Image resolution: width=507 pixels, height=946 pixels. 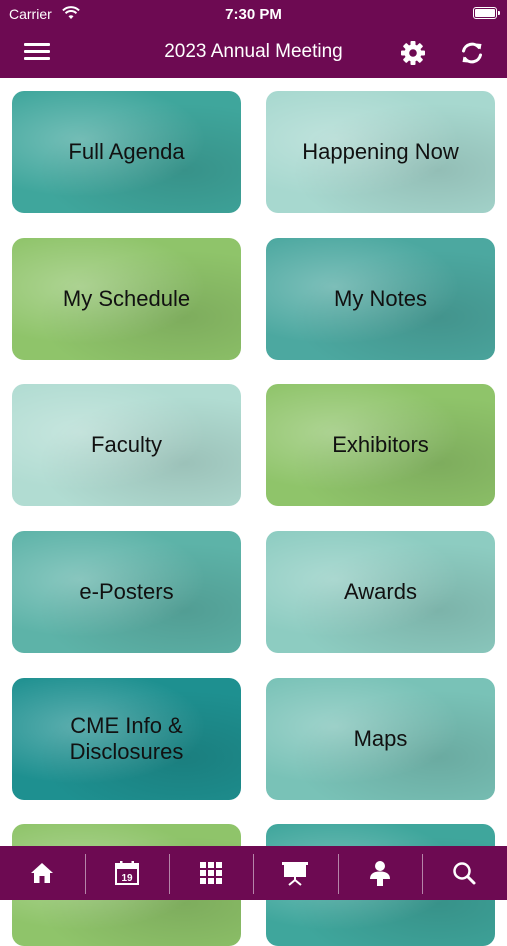 I want to click on tile-my-notes: My Notes, so click(x=380, y=299).